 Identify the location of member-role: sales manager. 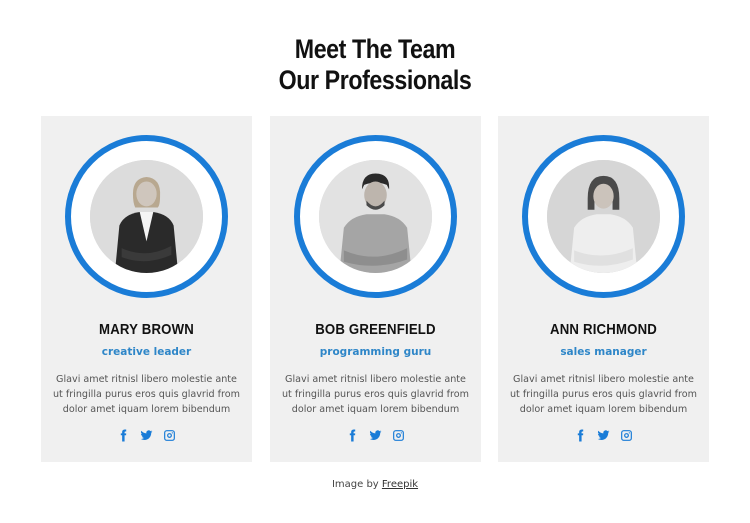
(603, 352).